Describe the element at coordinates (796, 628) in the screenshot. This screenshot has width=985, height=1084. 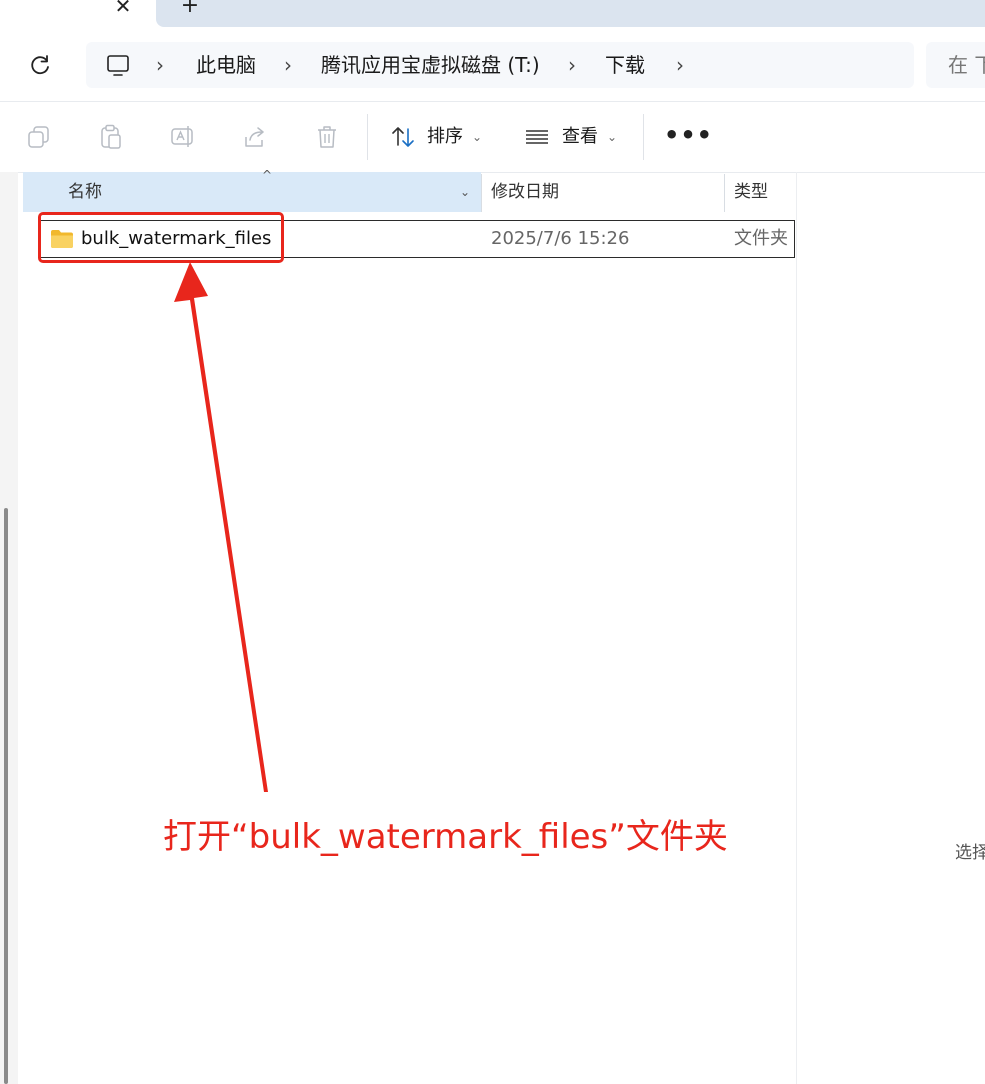
I see `details-pane-divider` at that location.